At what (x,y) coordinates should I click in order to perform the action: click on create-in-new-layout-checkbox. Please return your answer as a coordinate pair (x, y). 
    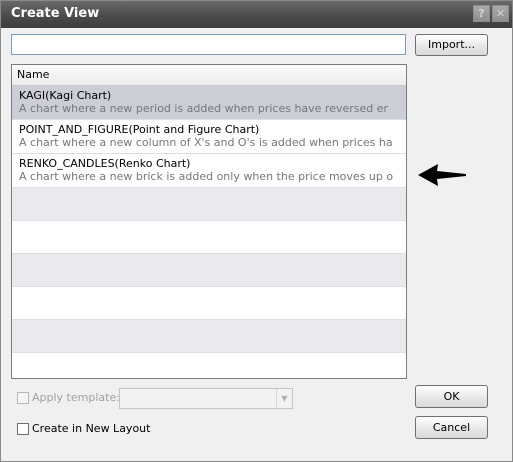
    Looking at the image, I should click on (23, 429).